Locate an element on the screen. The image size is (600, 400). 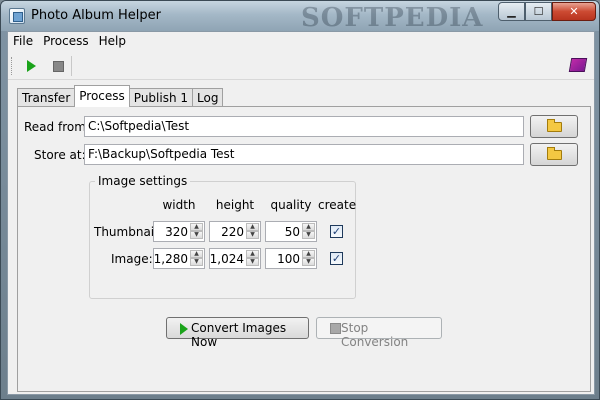
thumbnail-label: Thumbnail: is located at coordinates (128, 232).